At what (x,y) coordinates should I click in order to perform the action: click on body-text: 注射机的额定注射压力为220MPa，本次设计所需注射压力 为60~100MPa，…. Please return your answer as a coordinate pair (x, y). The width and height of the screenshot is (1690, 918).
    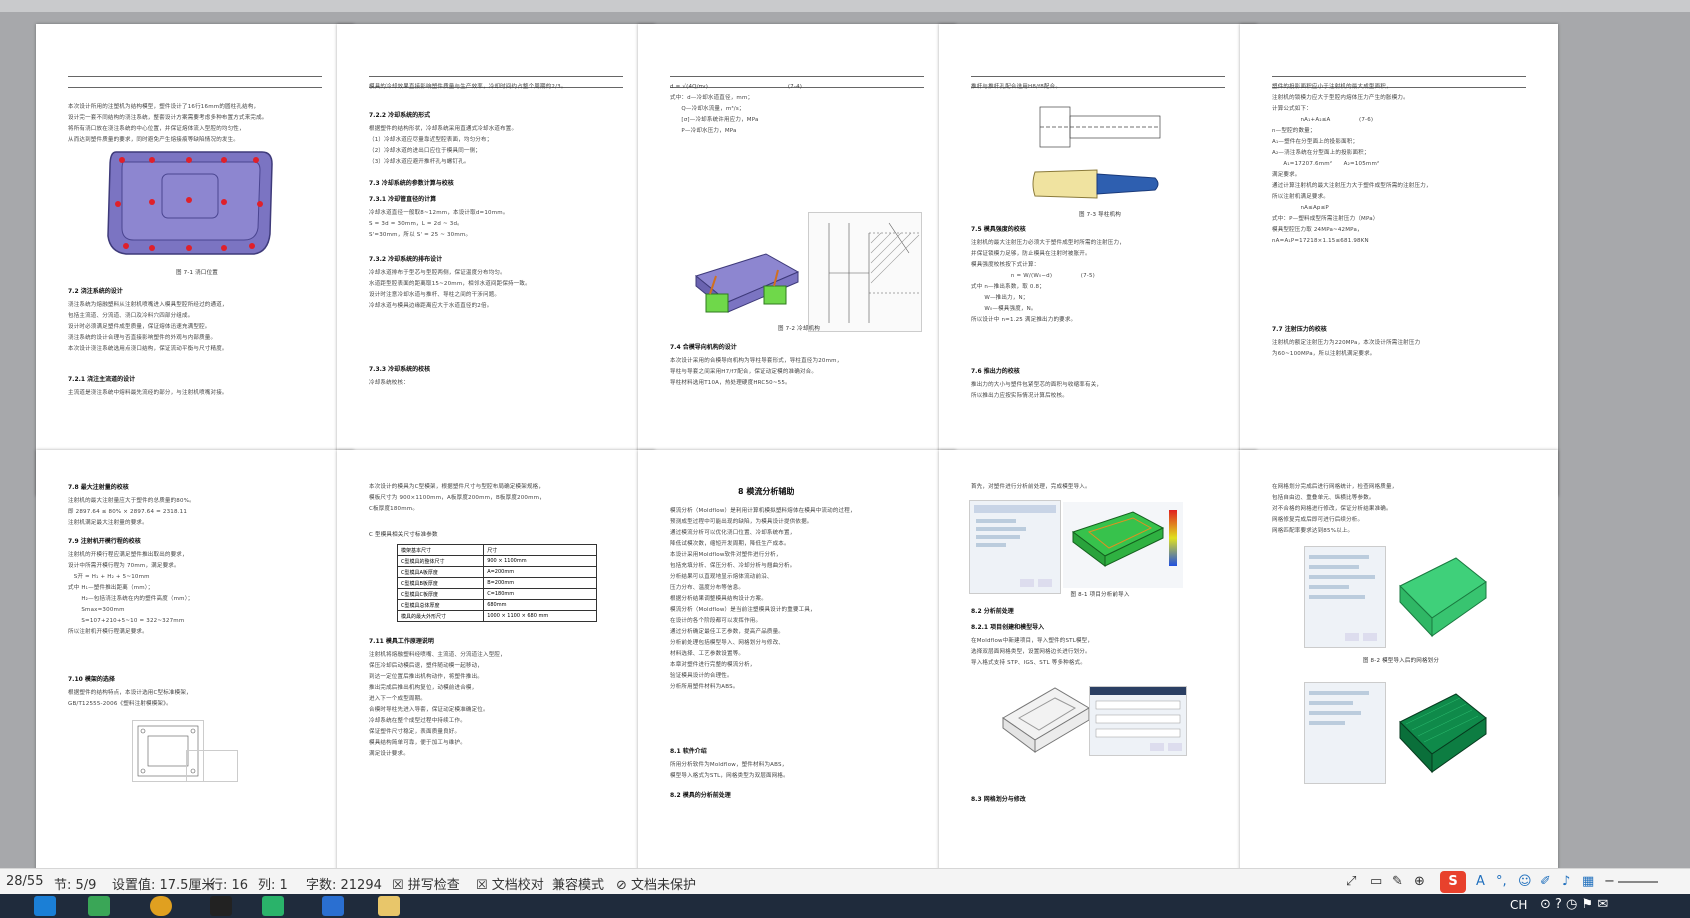
    Looking at the image, I should click on (1346, 348).